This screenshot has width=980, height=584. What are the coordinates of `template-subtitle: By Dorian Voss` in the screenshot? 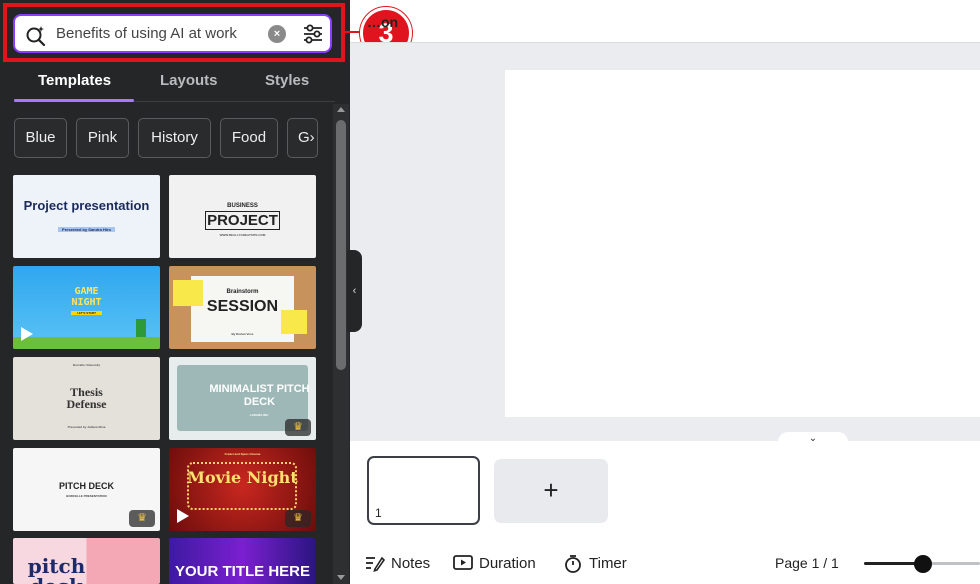 It's located at (242, 334).